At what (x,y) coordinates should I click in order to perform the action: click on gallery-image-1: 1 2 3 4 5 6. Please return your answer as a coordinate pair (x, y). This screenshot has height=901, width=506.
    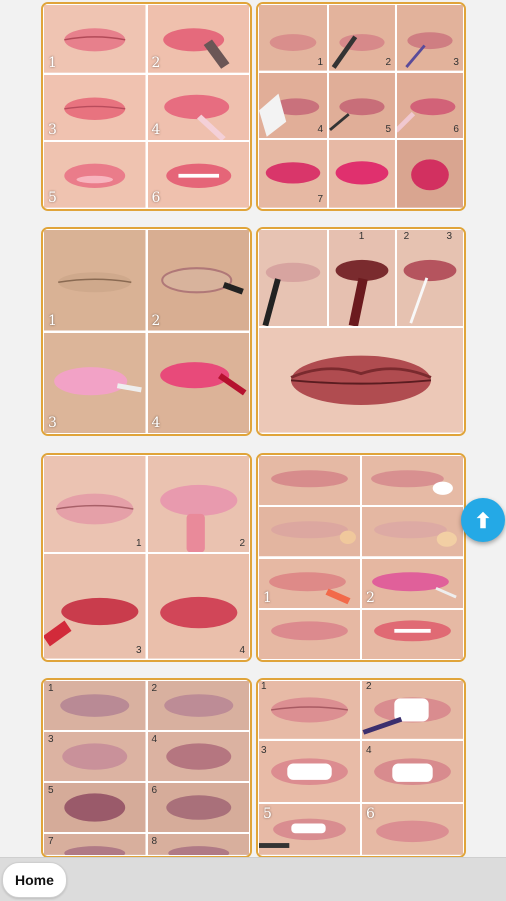
    Looking at the image, I should click on (146, 106).